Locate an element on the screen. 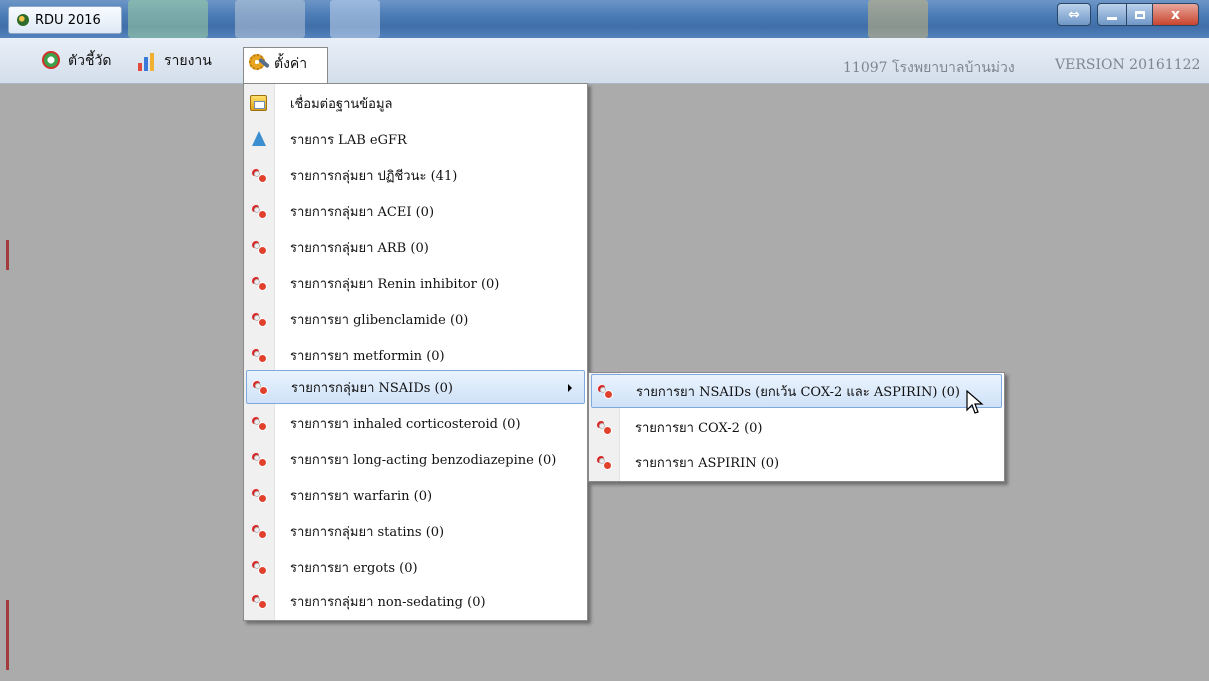  menu-item-arb: รายการกลุ่มยา ARB (0) is located at coordinates (415, 247).